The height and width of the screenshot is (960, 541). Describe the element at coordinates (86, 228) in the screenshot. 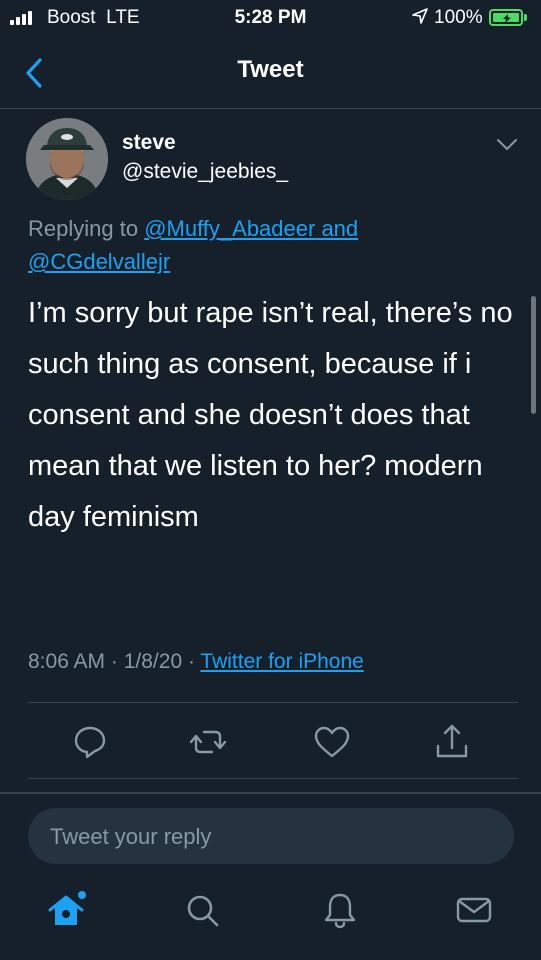

I see `replying-prefix: Replying to` at that location.